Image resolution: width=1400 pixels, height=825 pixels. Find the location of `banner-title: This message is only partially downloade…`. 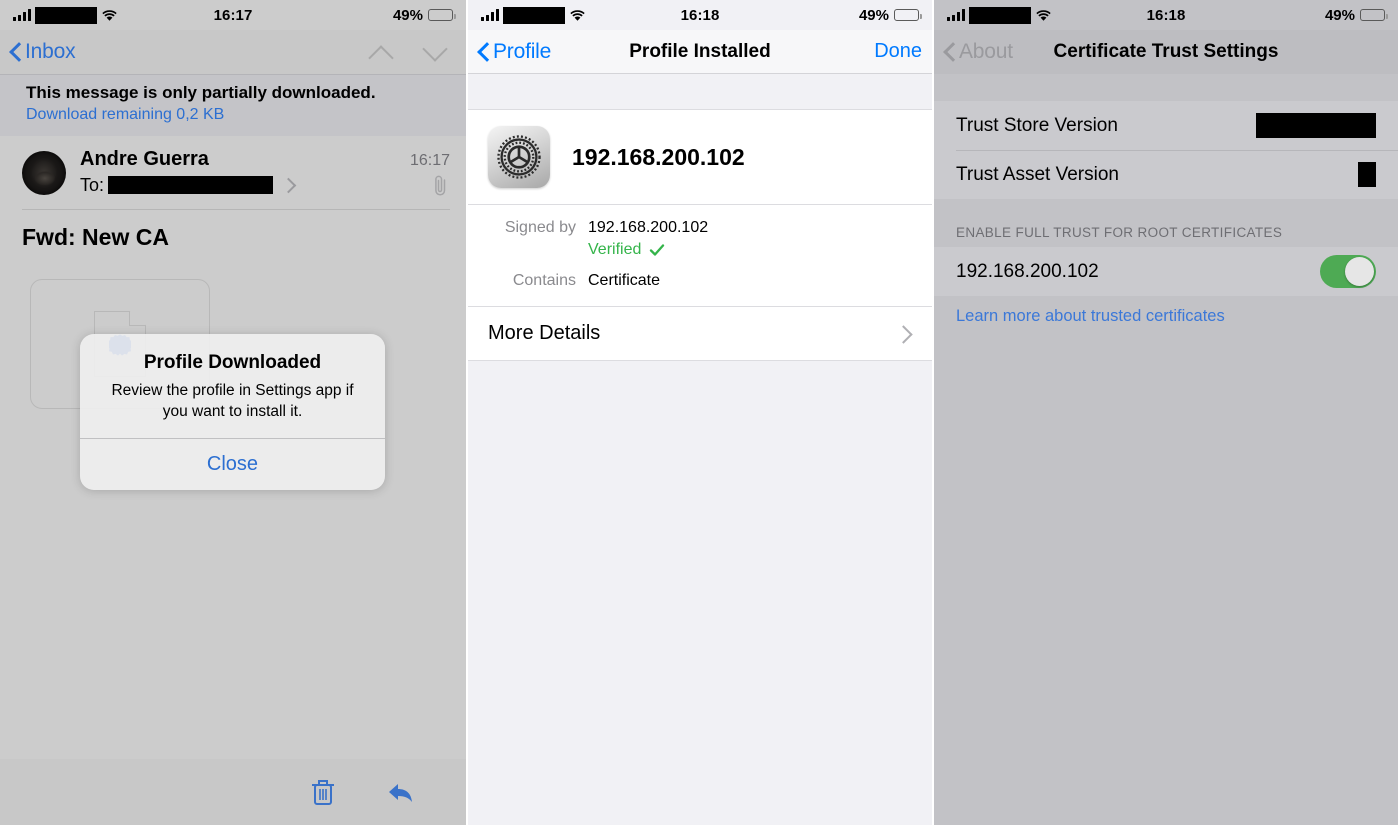

banner-title: This message is only partially downloade… is located at coordinates (201, 92).